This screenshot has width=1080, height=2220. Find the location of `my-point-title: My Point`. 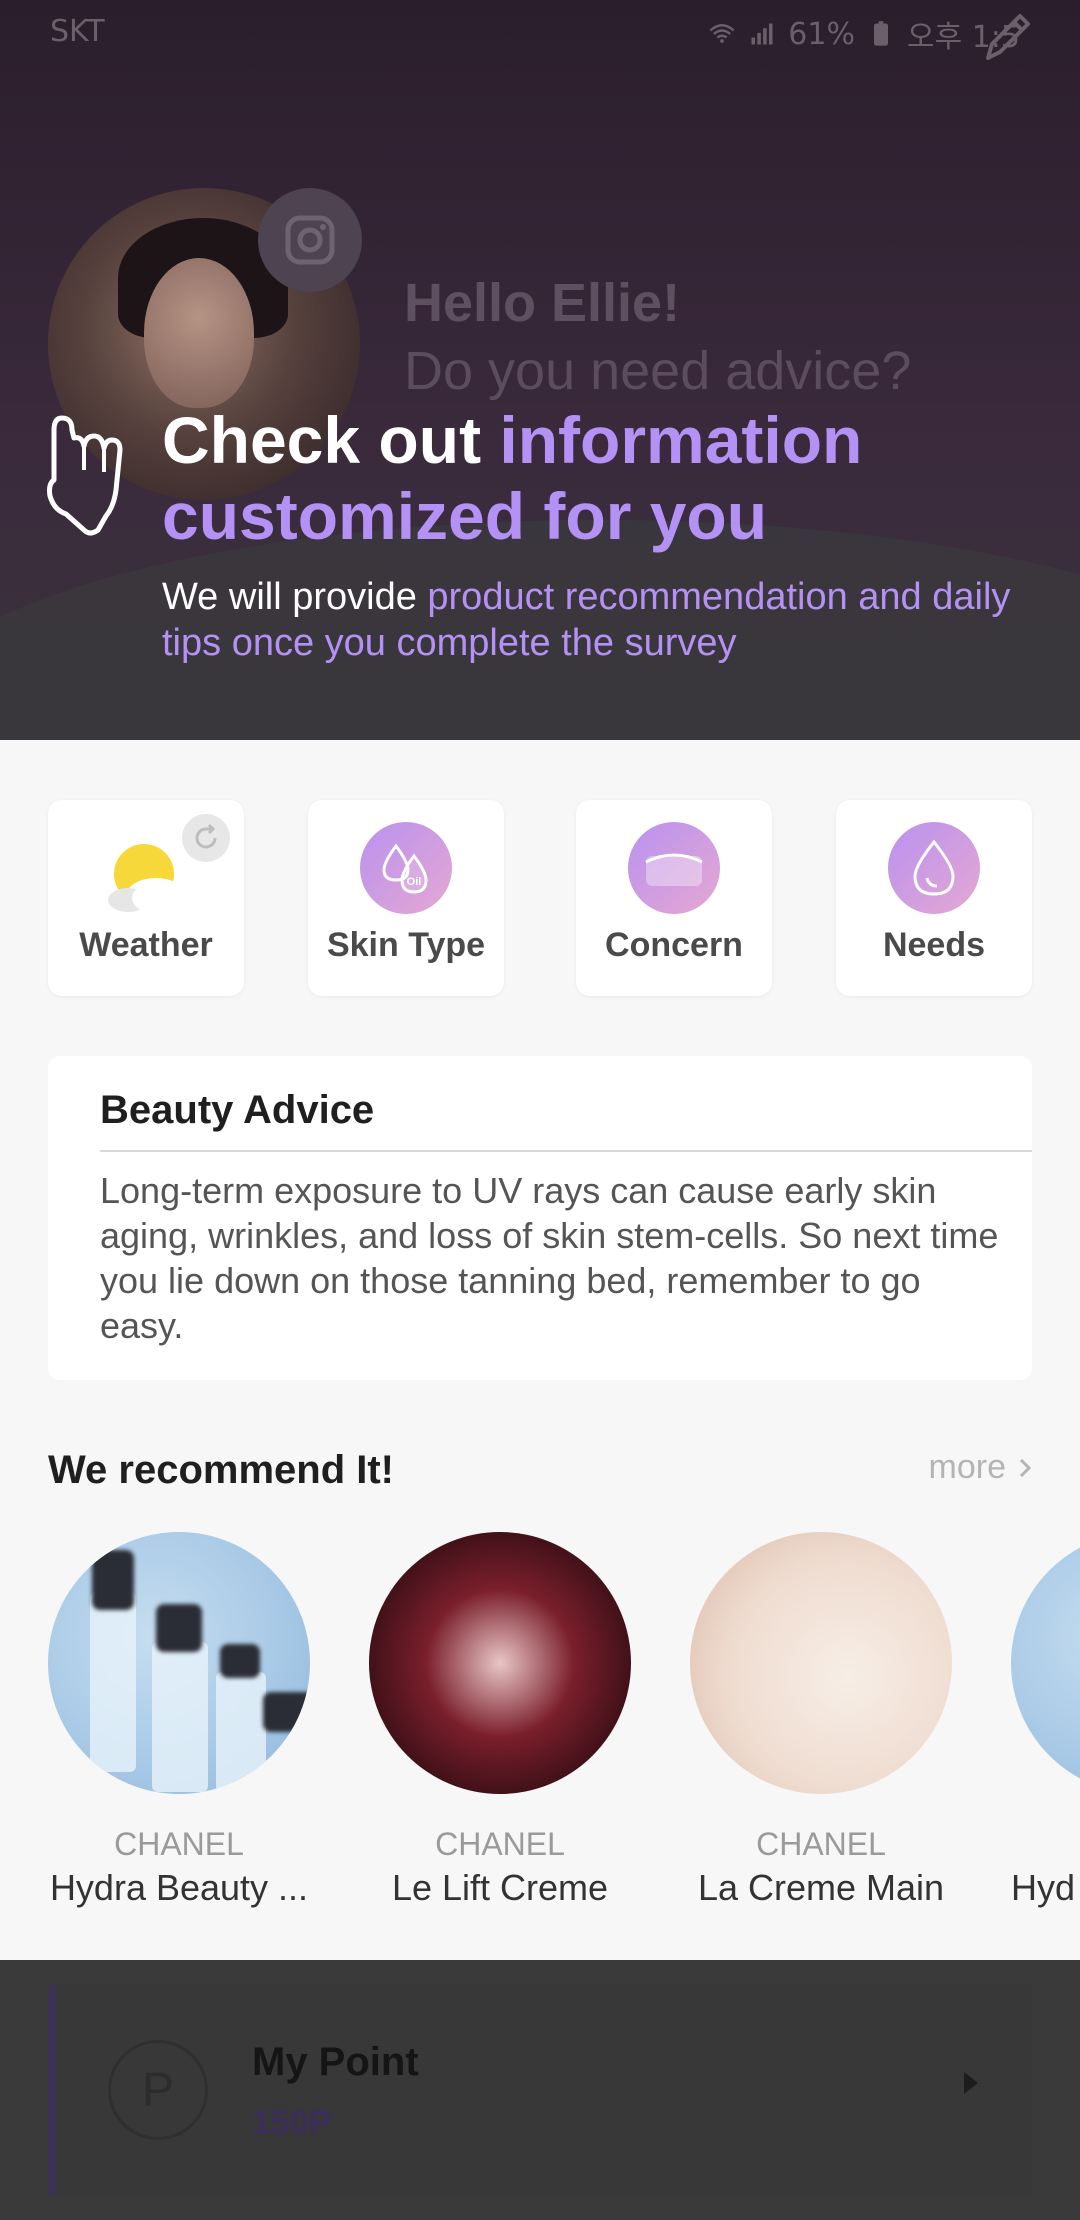

my-point-title: My Point is located at coordinates (335, 2062).